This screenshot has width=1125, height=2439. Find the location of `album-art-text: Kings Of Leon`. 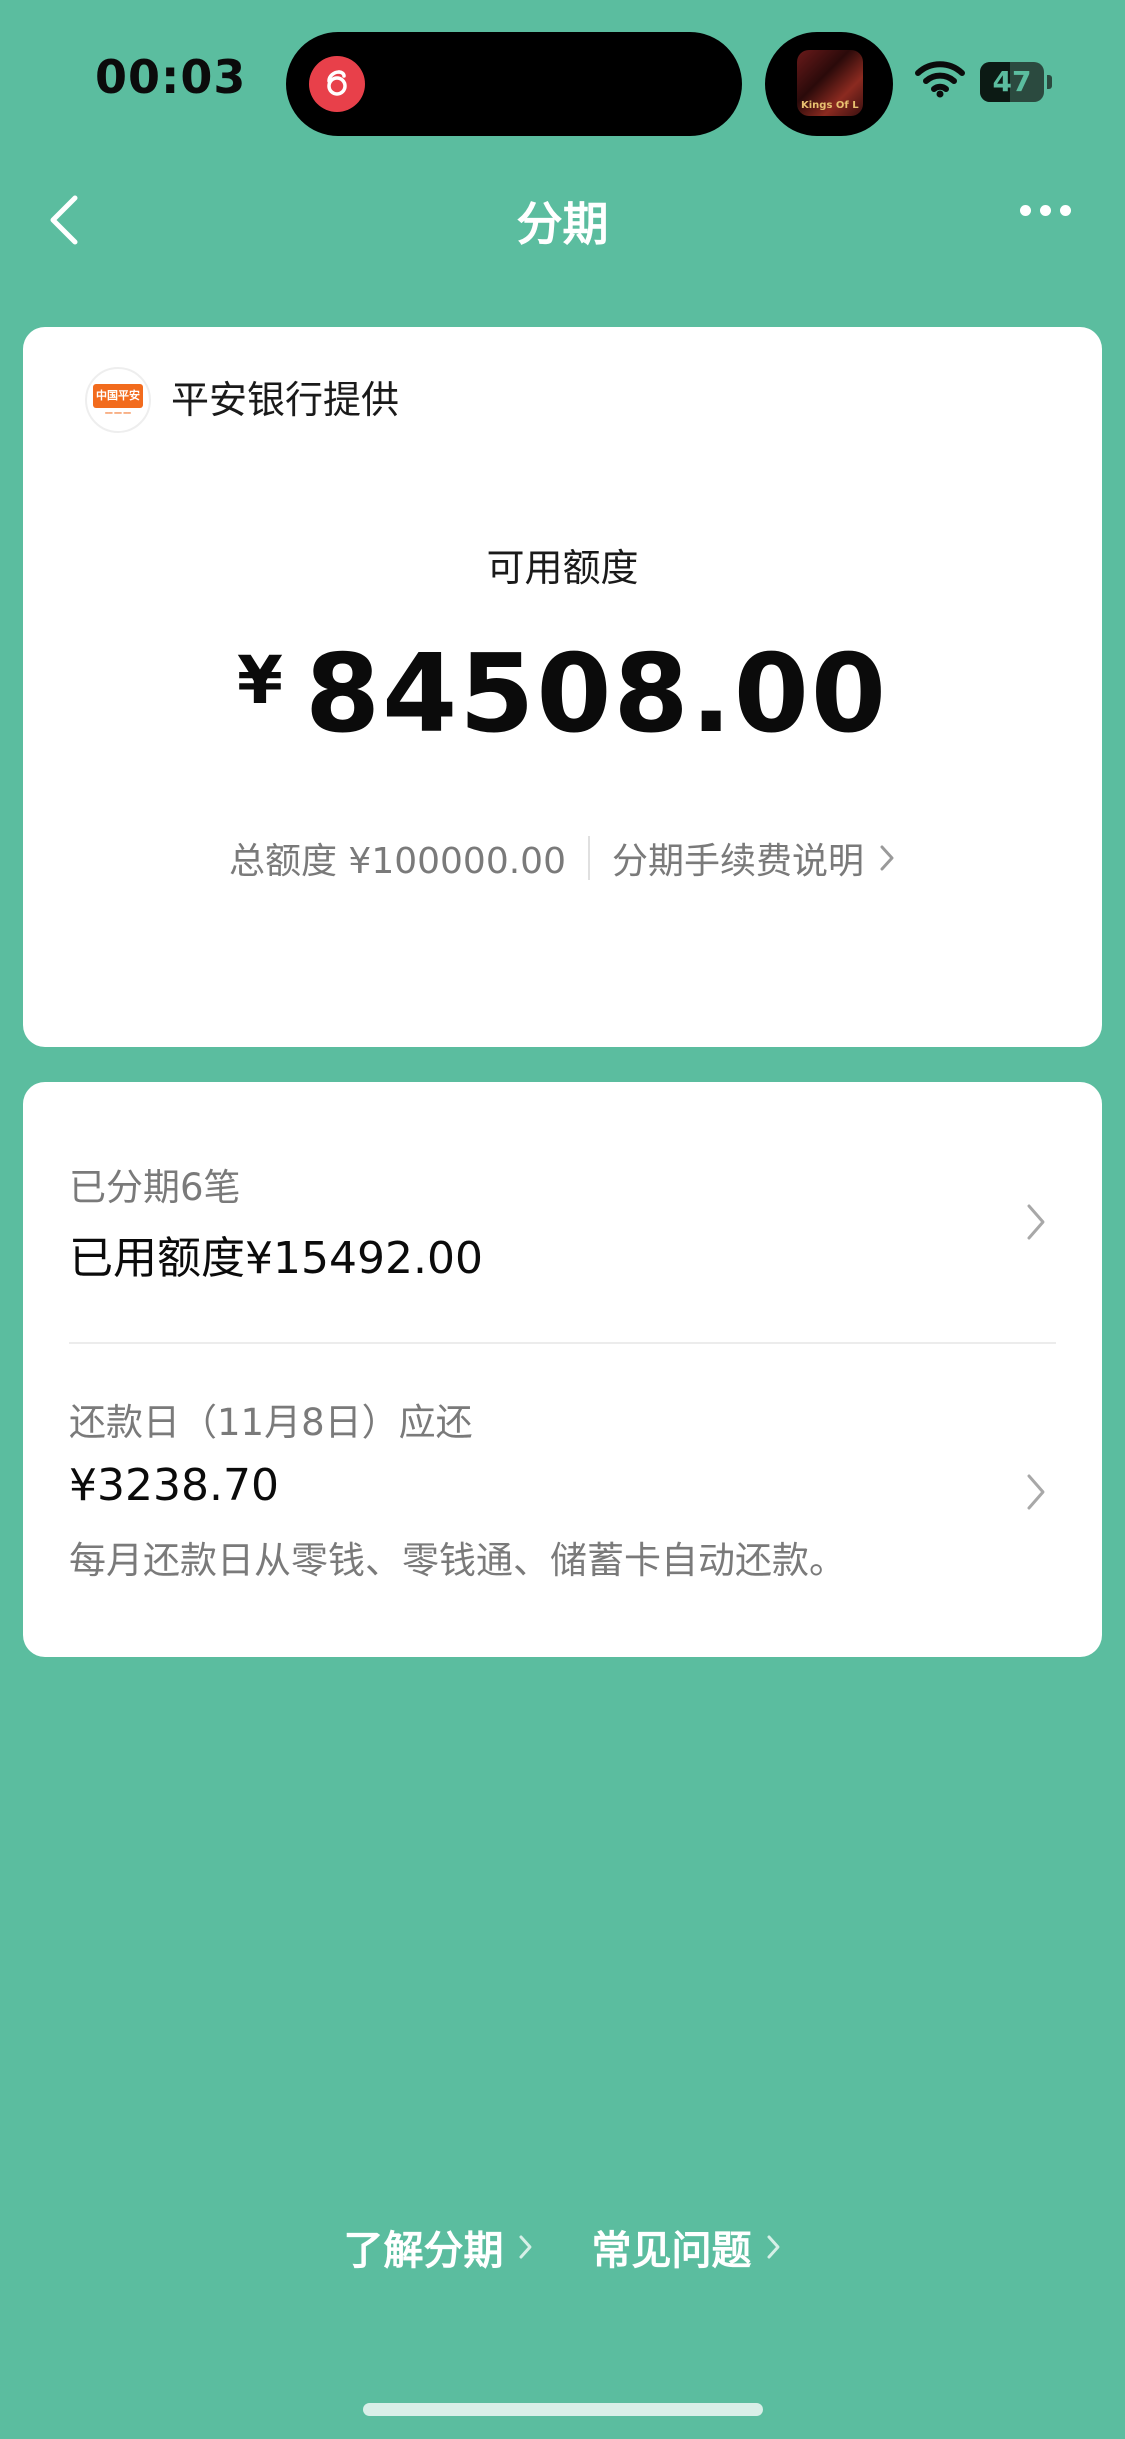

album-art-text: Kings Of Leon is located at coordinates (830, 105).